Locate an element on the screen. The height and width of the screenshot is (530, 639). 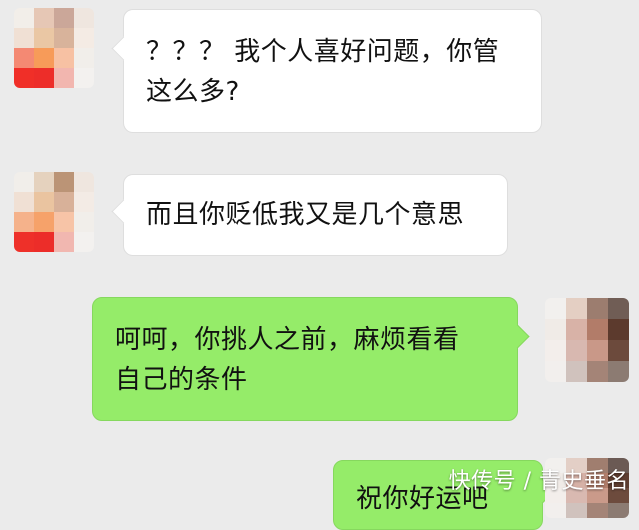
self-avatar is located at coordinates (587, 340).